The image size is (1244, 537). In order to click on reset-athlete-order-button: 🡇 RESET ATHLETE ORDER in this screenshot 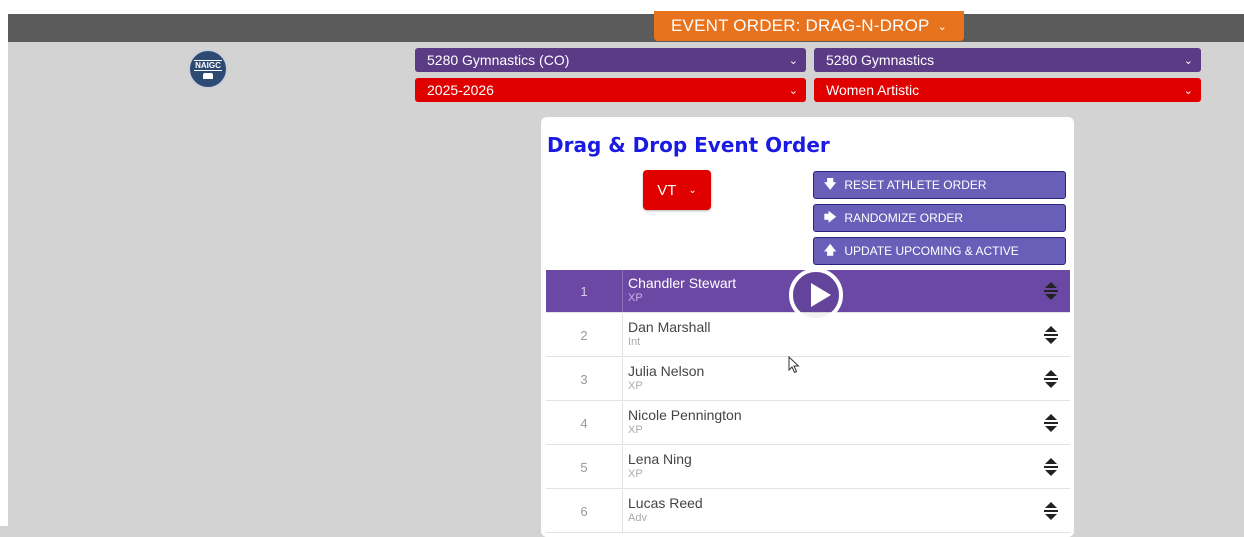, I will do `click(939, 185)`.